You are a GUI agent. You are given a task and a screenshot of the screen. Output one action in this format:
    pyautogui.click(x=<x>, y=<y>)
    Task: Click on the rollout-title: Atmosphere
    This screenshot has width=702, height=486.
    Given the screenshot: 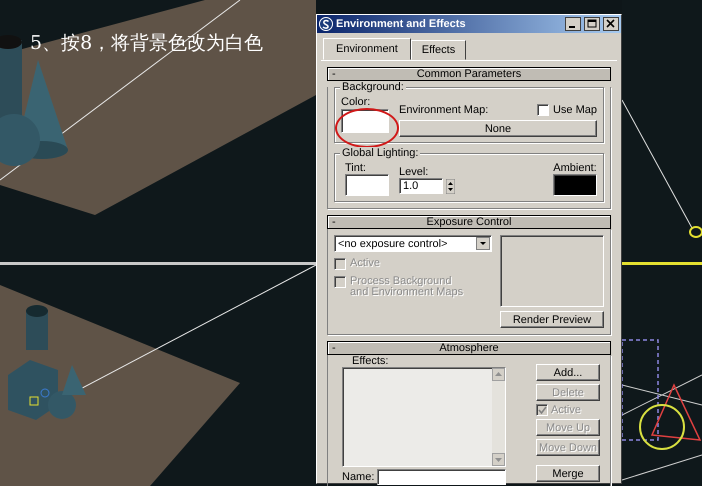 What is the action you would take?
    pyautogui.click(x=469, y=348)
    